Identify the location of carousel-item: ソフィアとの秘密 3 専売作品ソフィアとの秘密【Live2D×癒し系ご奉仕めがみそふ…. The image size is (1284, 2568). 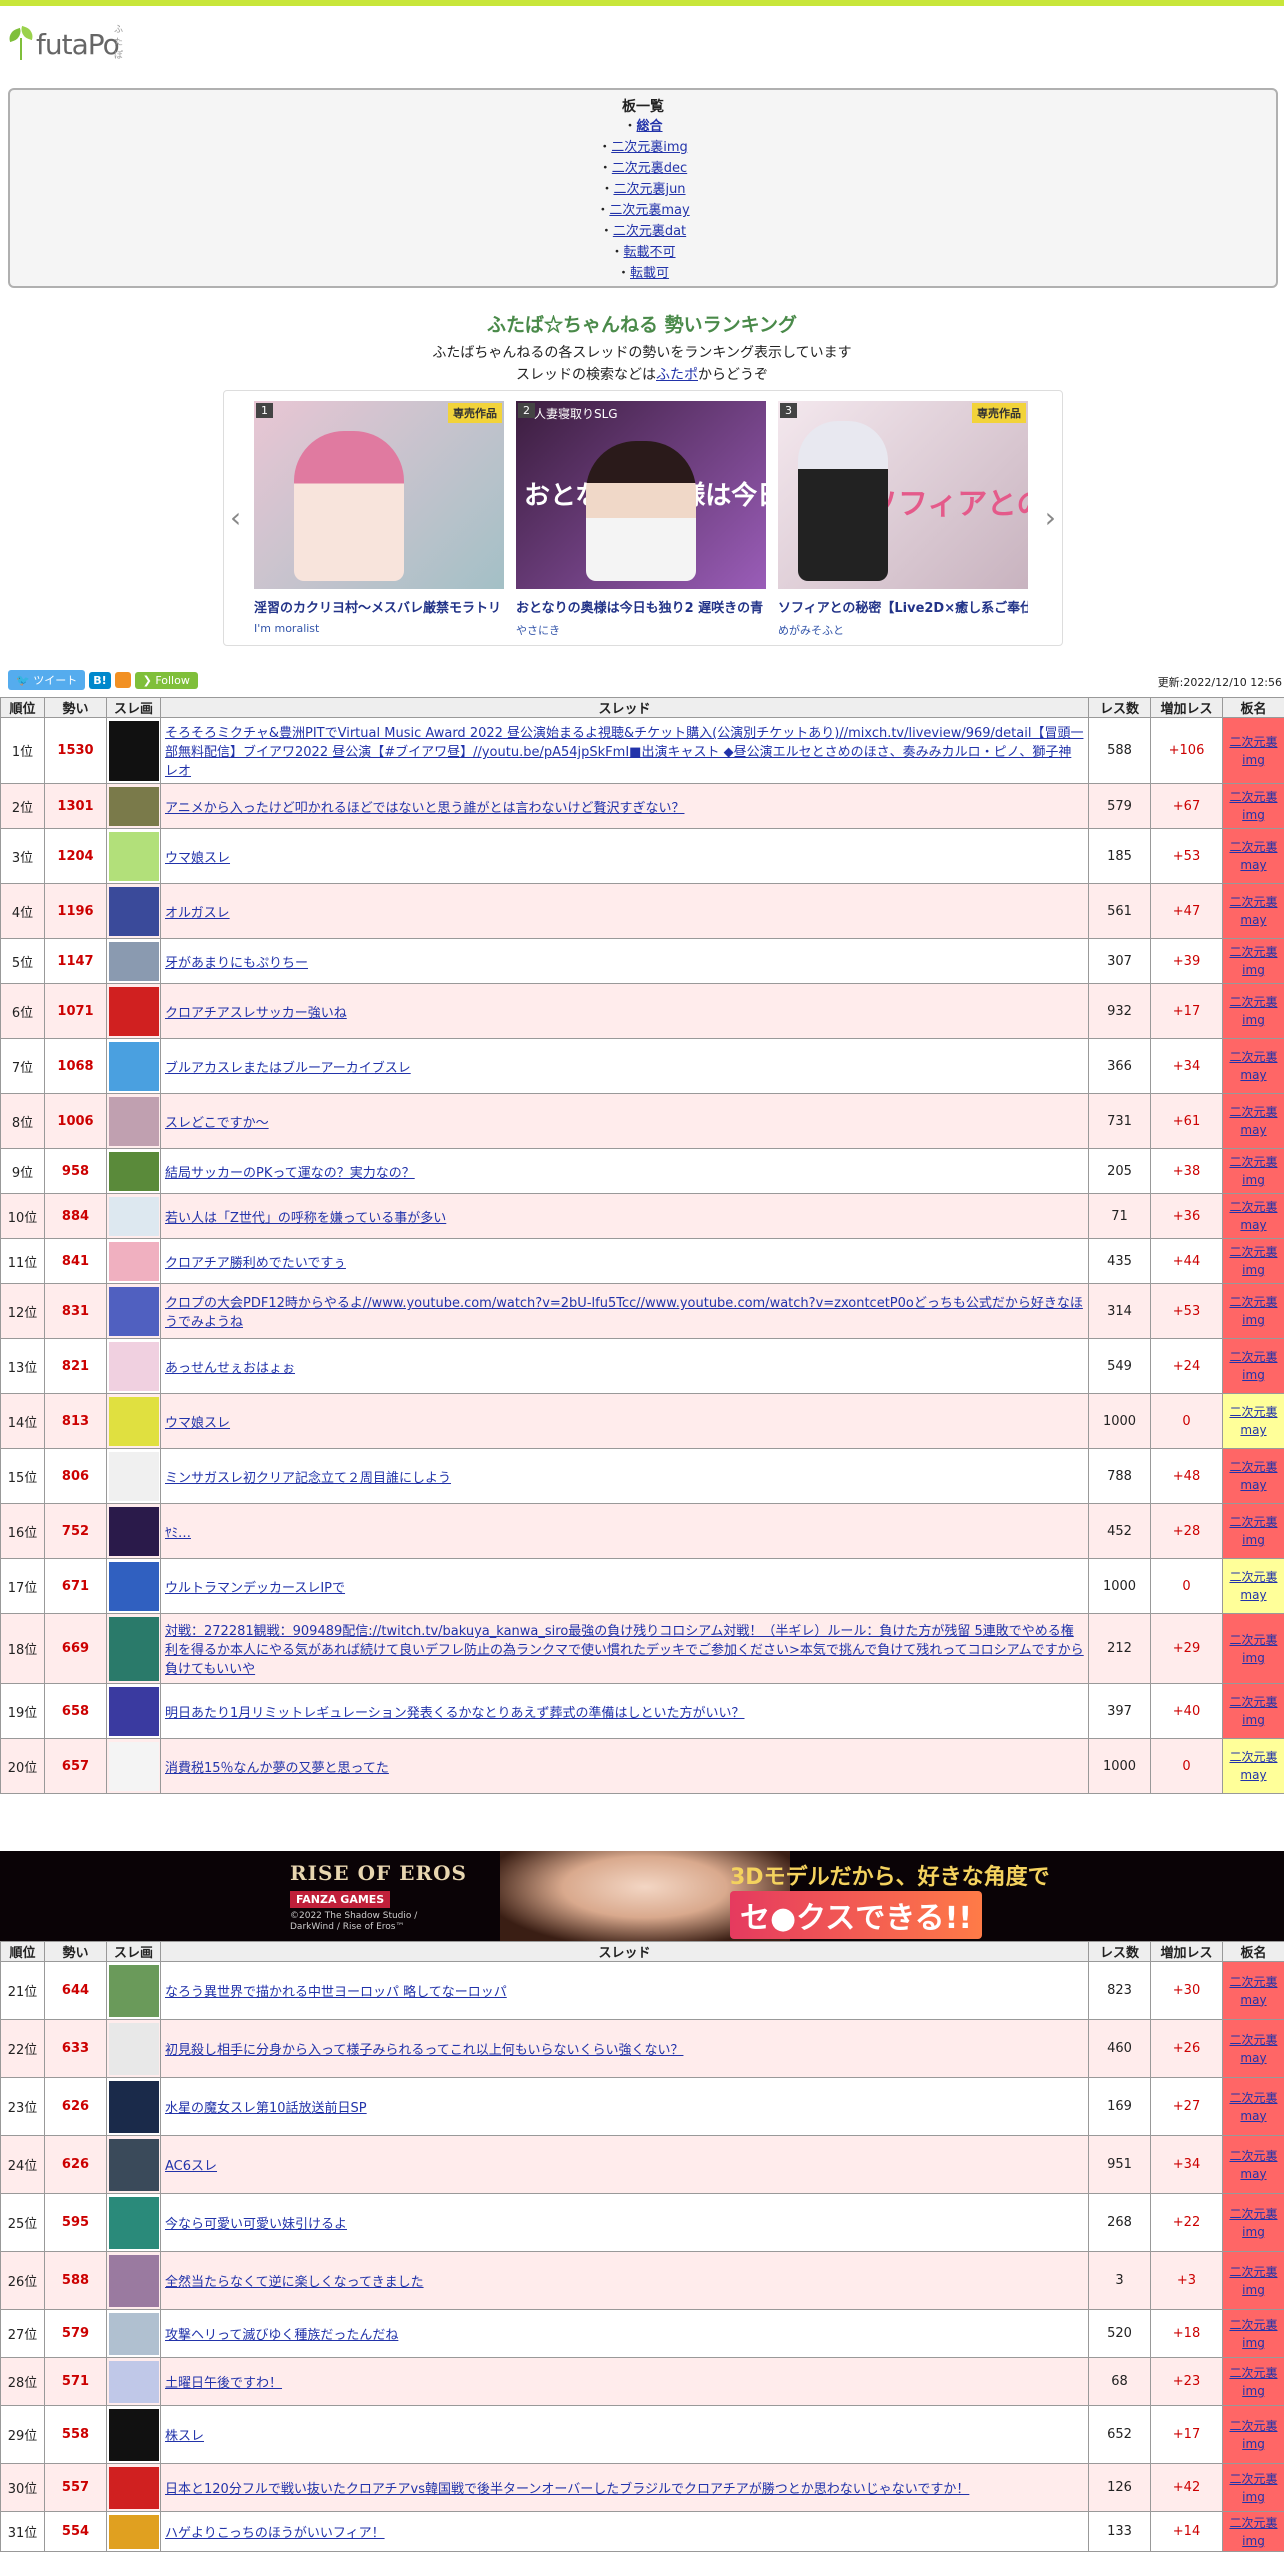
(903, 519).